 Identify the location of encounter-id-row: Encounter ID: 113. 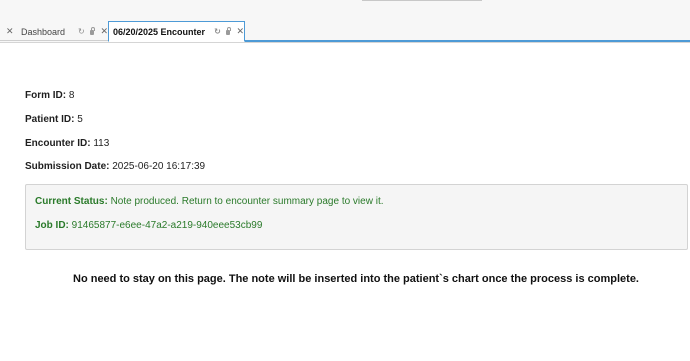
(67, 143).